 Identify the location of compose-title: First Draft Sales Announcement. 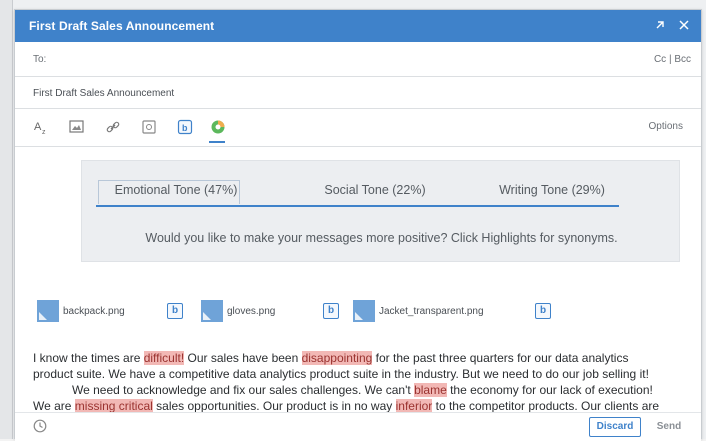
(122, 26).